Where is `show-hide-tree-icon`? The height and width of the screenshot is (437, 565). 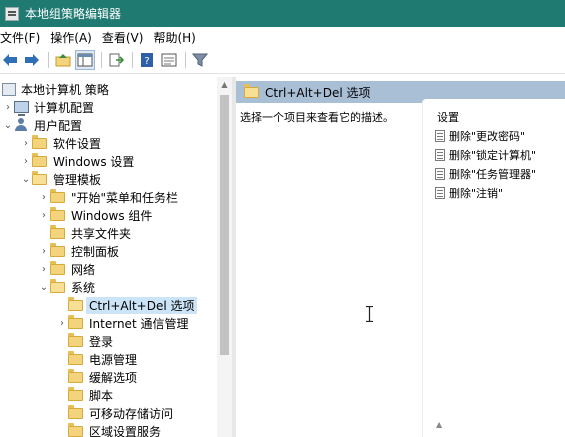
show-hide-tree-icon is located at coordinates (85, 60).